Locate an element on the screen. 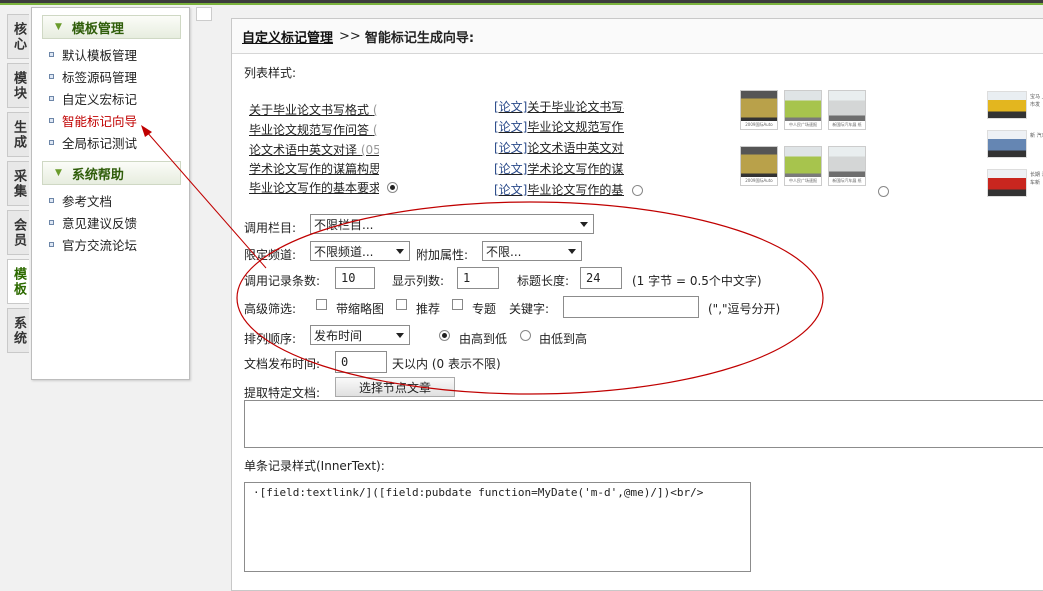 The height and width of the screenshot is (591, 1043). menu-item-label: 参考文档 is located at coordinates (87, 201).